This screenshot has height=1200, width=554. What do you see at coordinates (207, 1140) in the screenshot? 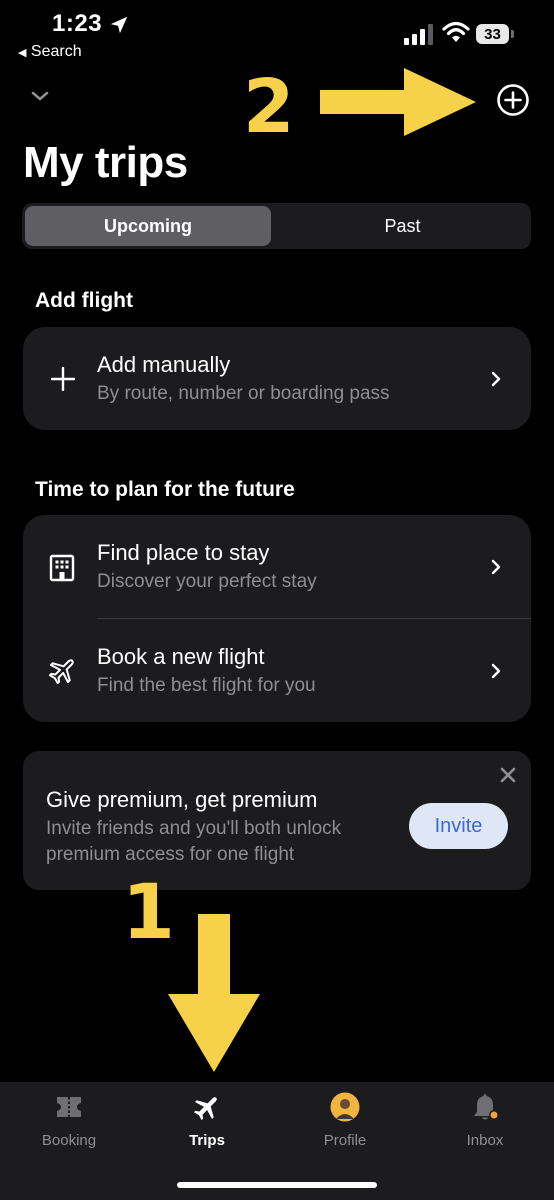
I see `tab-trips-label: Trips` at bounding box center [207, 1140].